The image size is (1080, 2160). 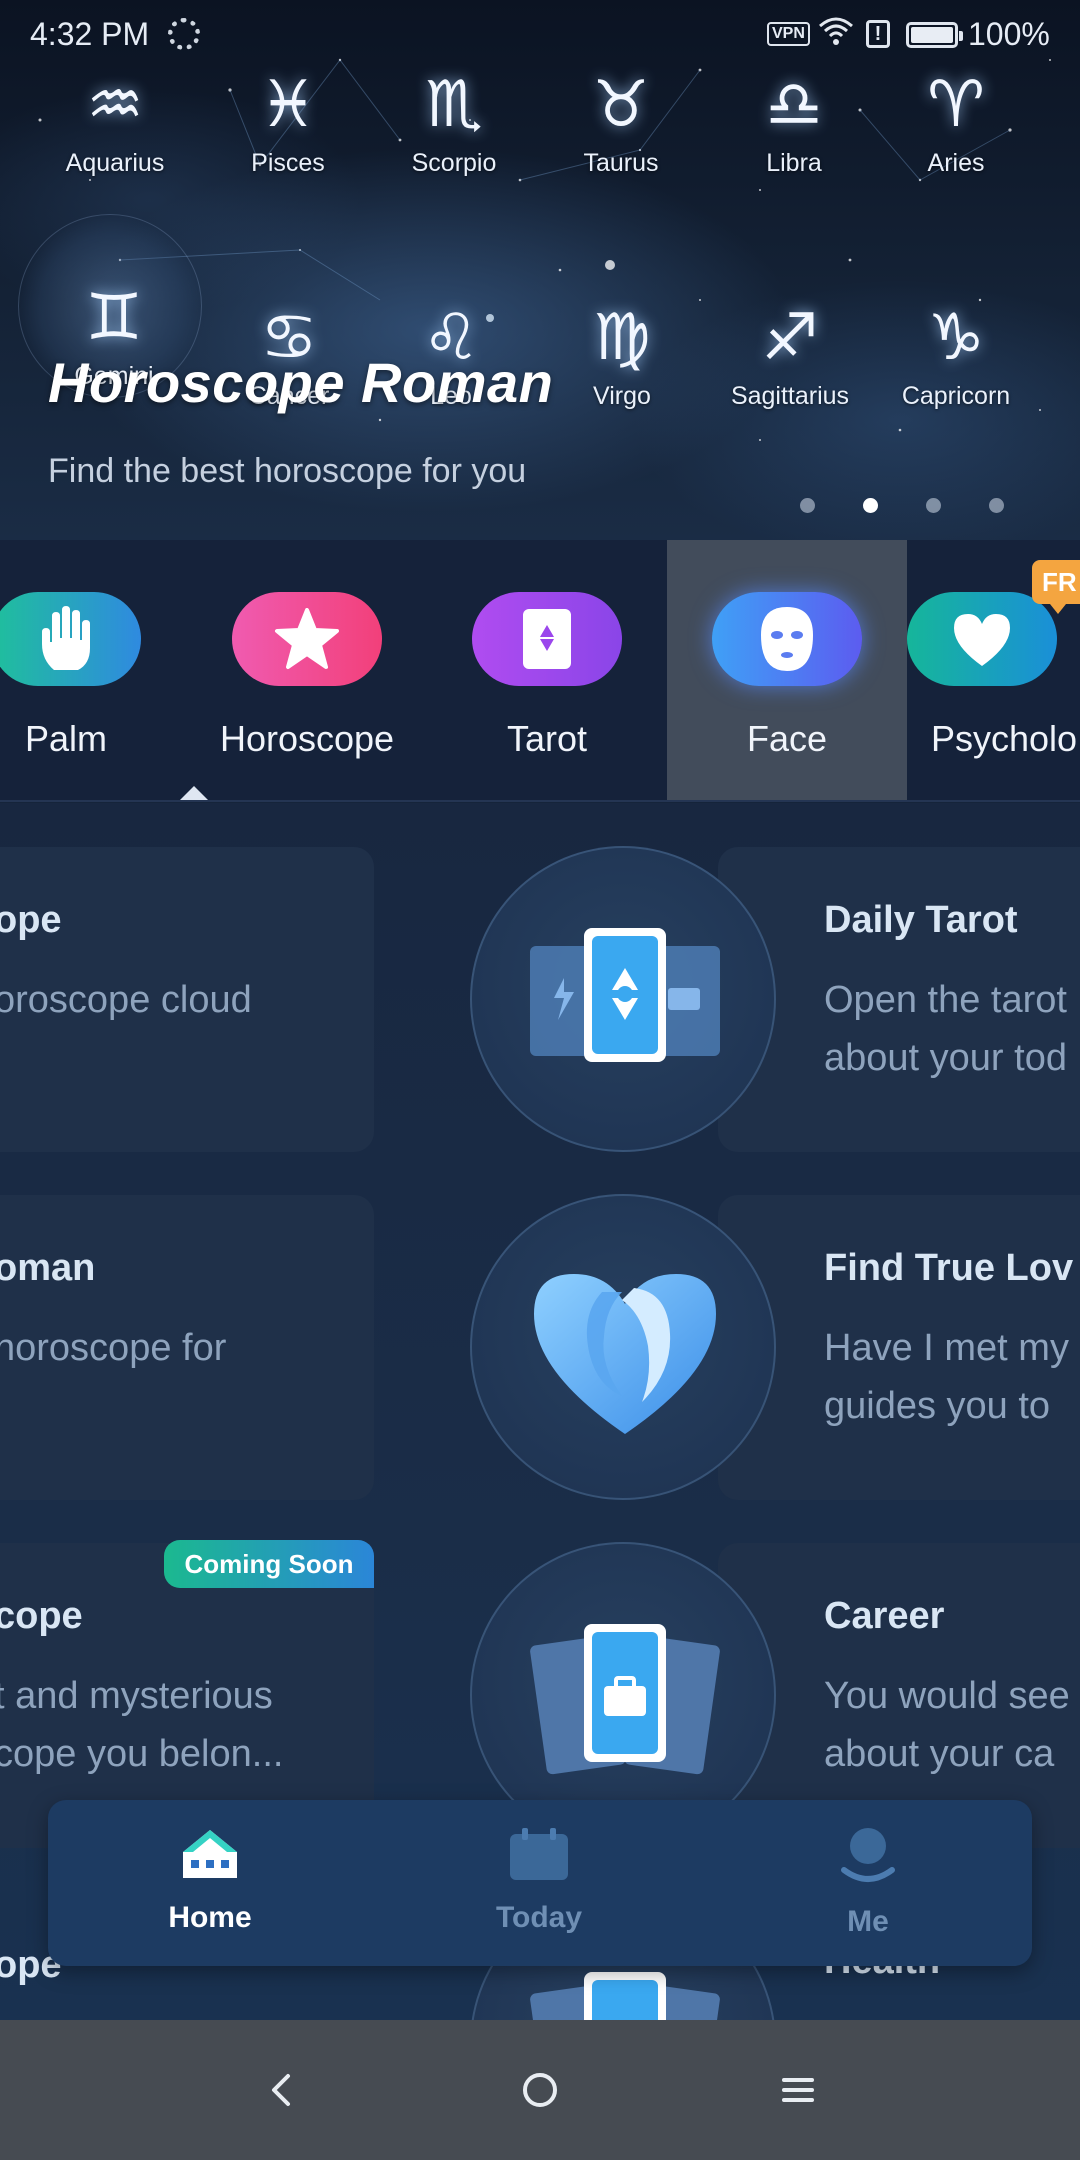 I want to click on system-navigation-bar, so click(x=540, y=2090).